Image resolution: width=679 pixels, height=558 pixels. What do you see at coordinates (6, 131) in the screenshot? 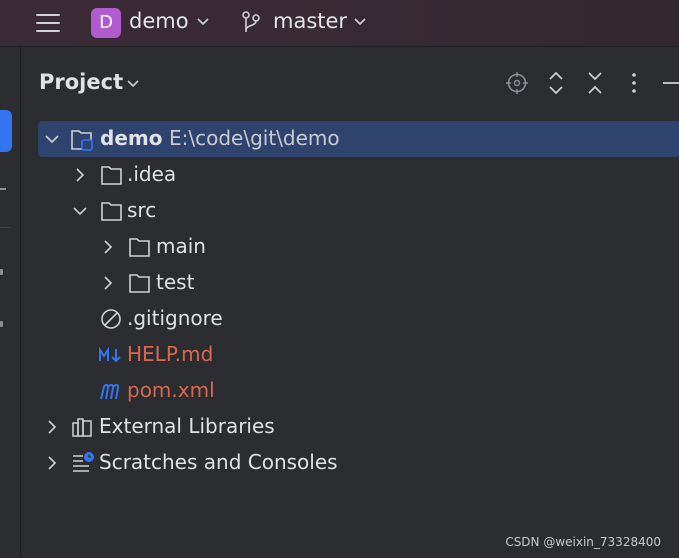
I see `project-tool-button` at bounding box center [6, 131].